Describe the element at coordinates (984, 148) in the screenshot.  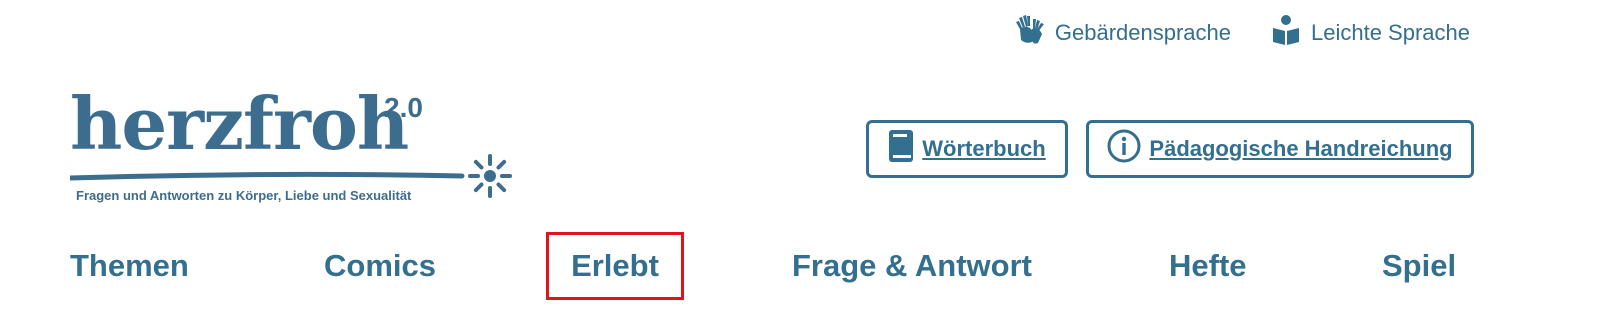
I see `dictionary-label: Wörterbuch` at that location.